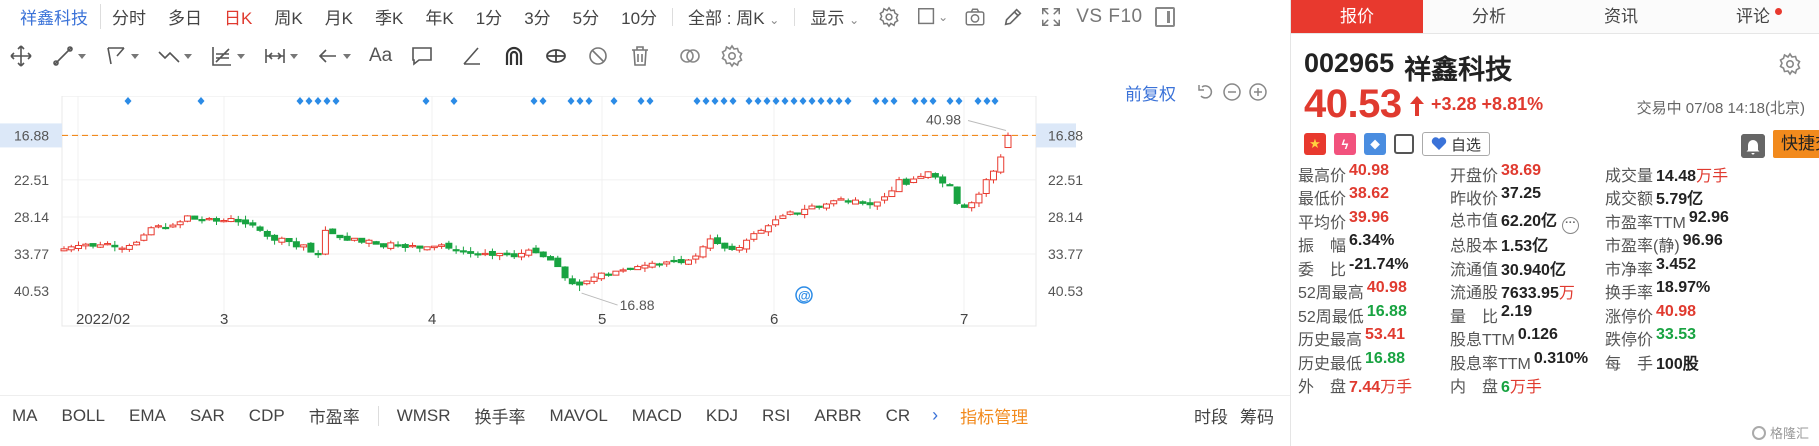 This screenshot has height=446, width=1819. Describe the element at coordinates (267, 416) in the screenshot. I see `indicator-cdp: CDP` at that location.